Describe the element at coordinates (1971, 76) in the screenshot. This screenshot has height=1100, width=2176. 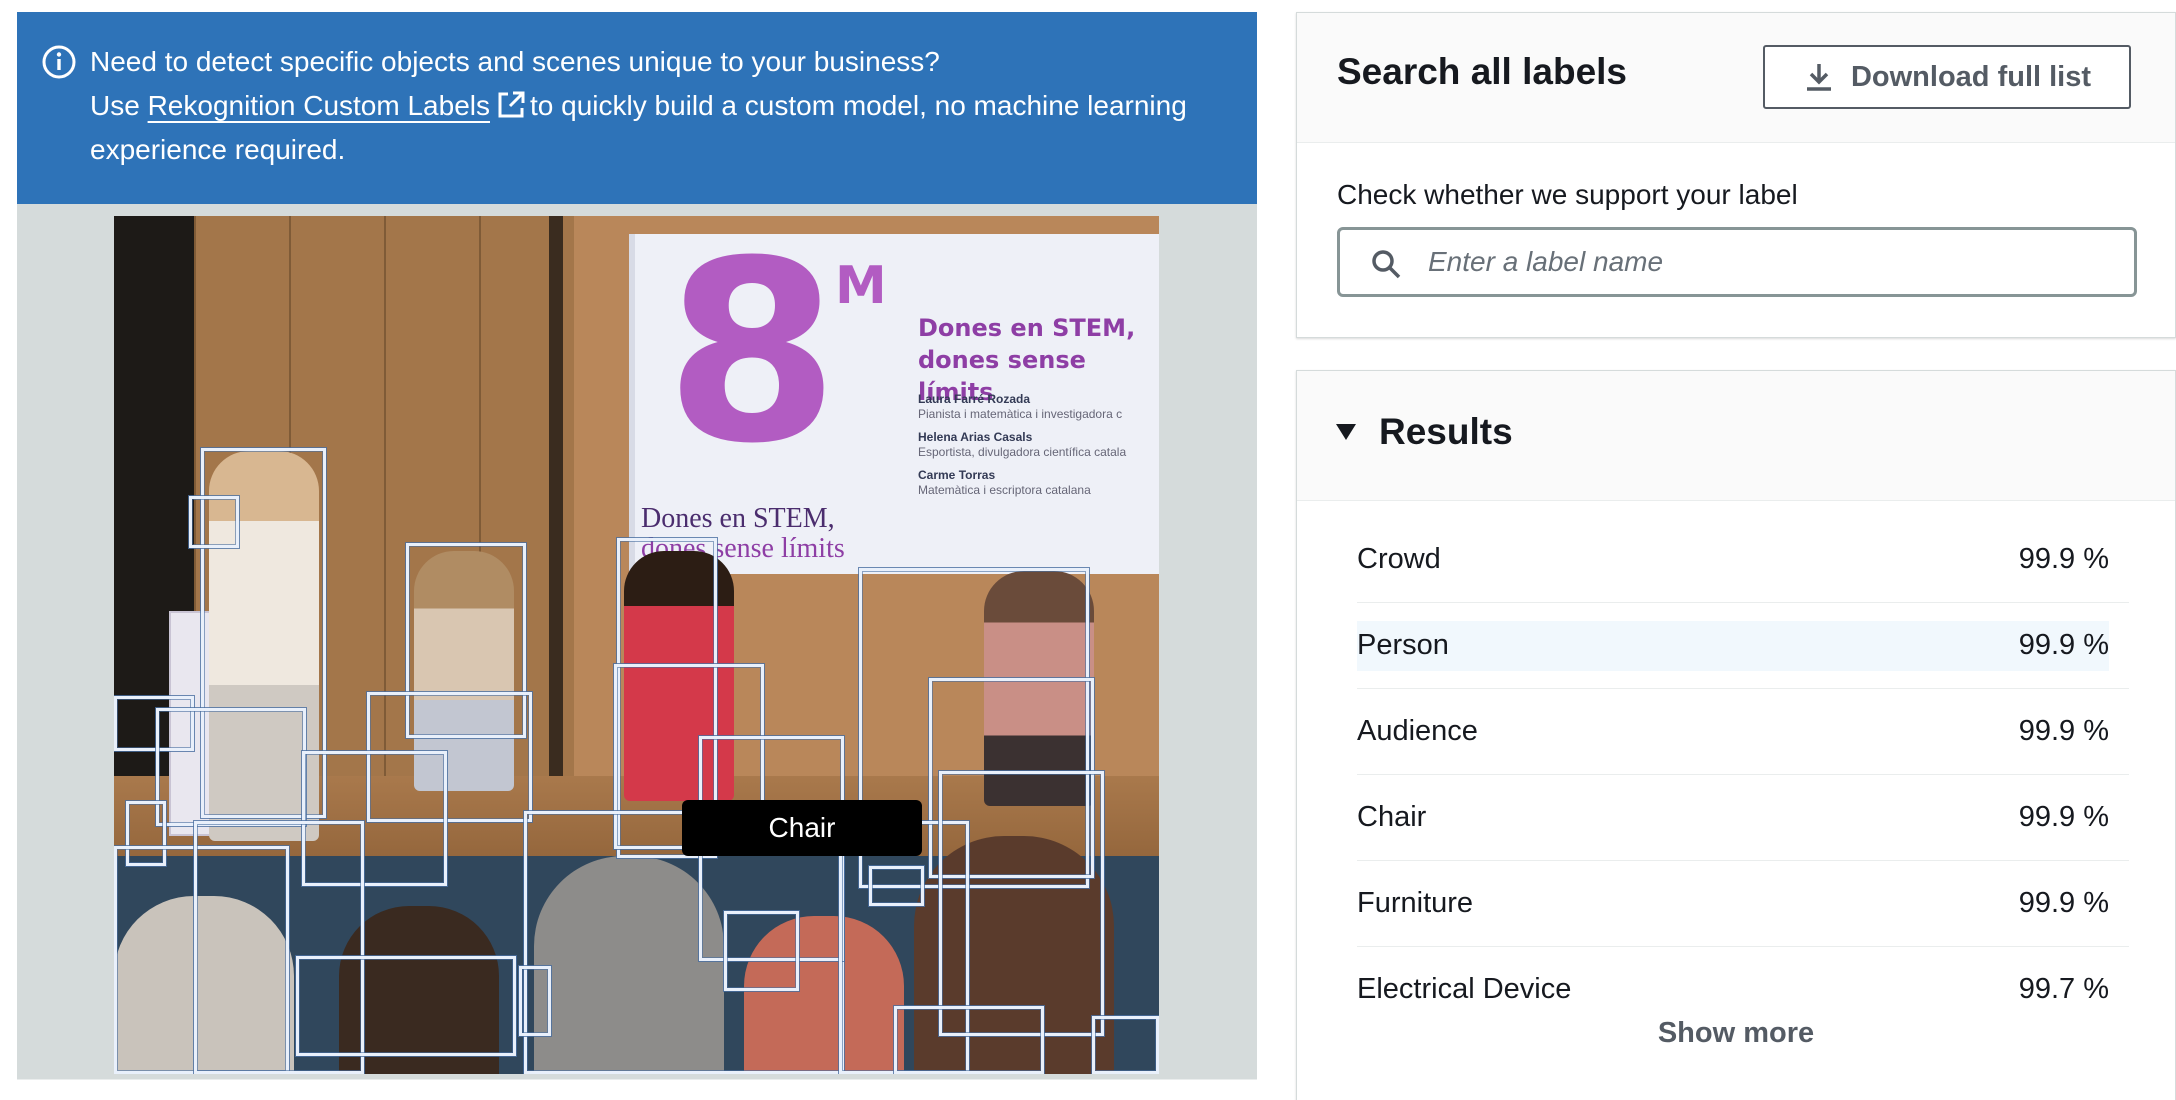
I see `download-button-label: Download full list` at that location.